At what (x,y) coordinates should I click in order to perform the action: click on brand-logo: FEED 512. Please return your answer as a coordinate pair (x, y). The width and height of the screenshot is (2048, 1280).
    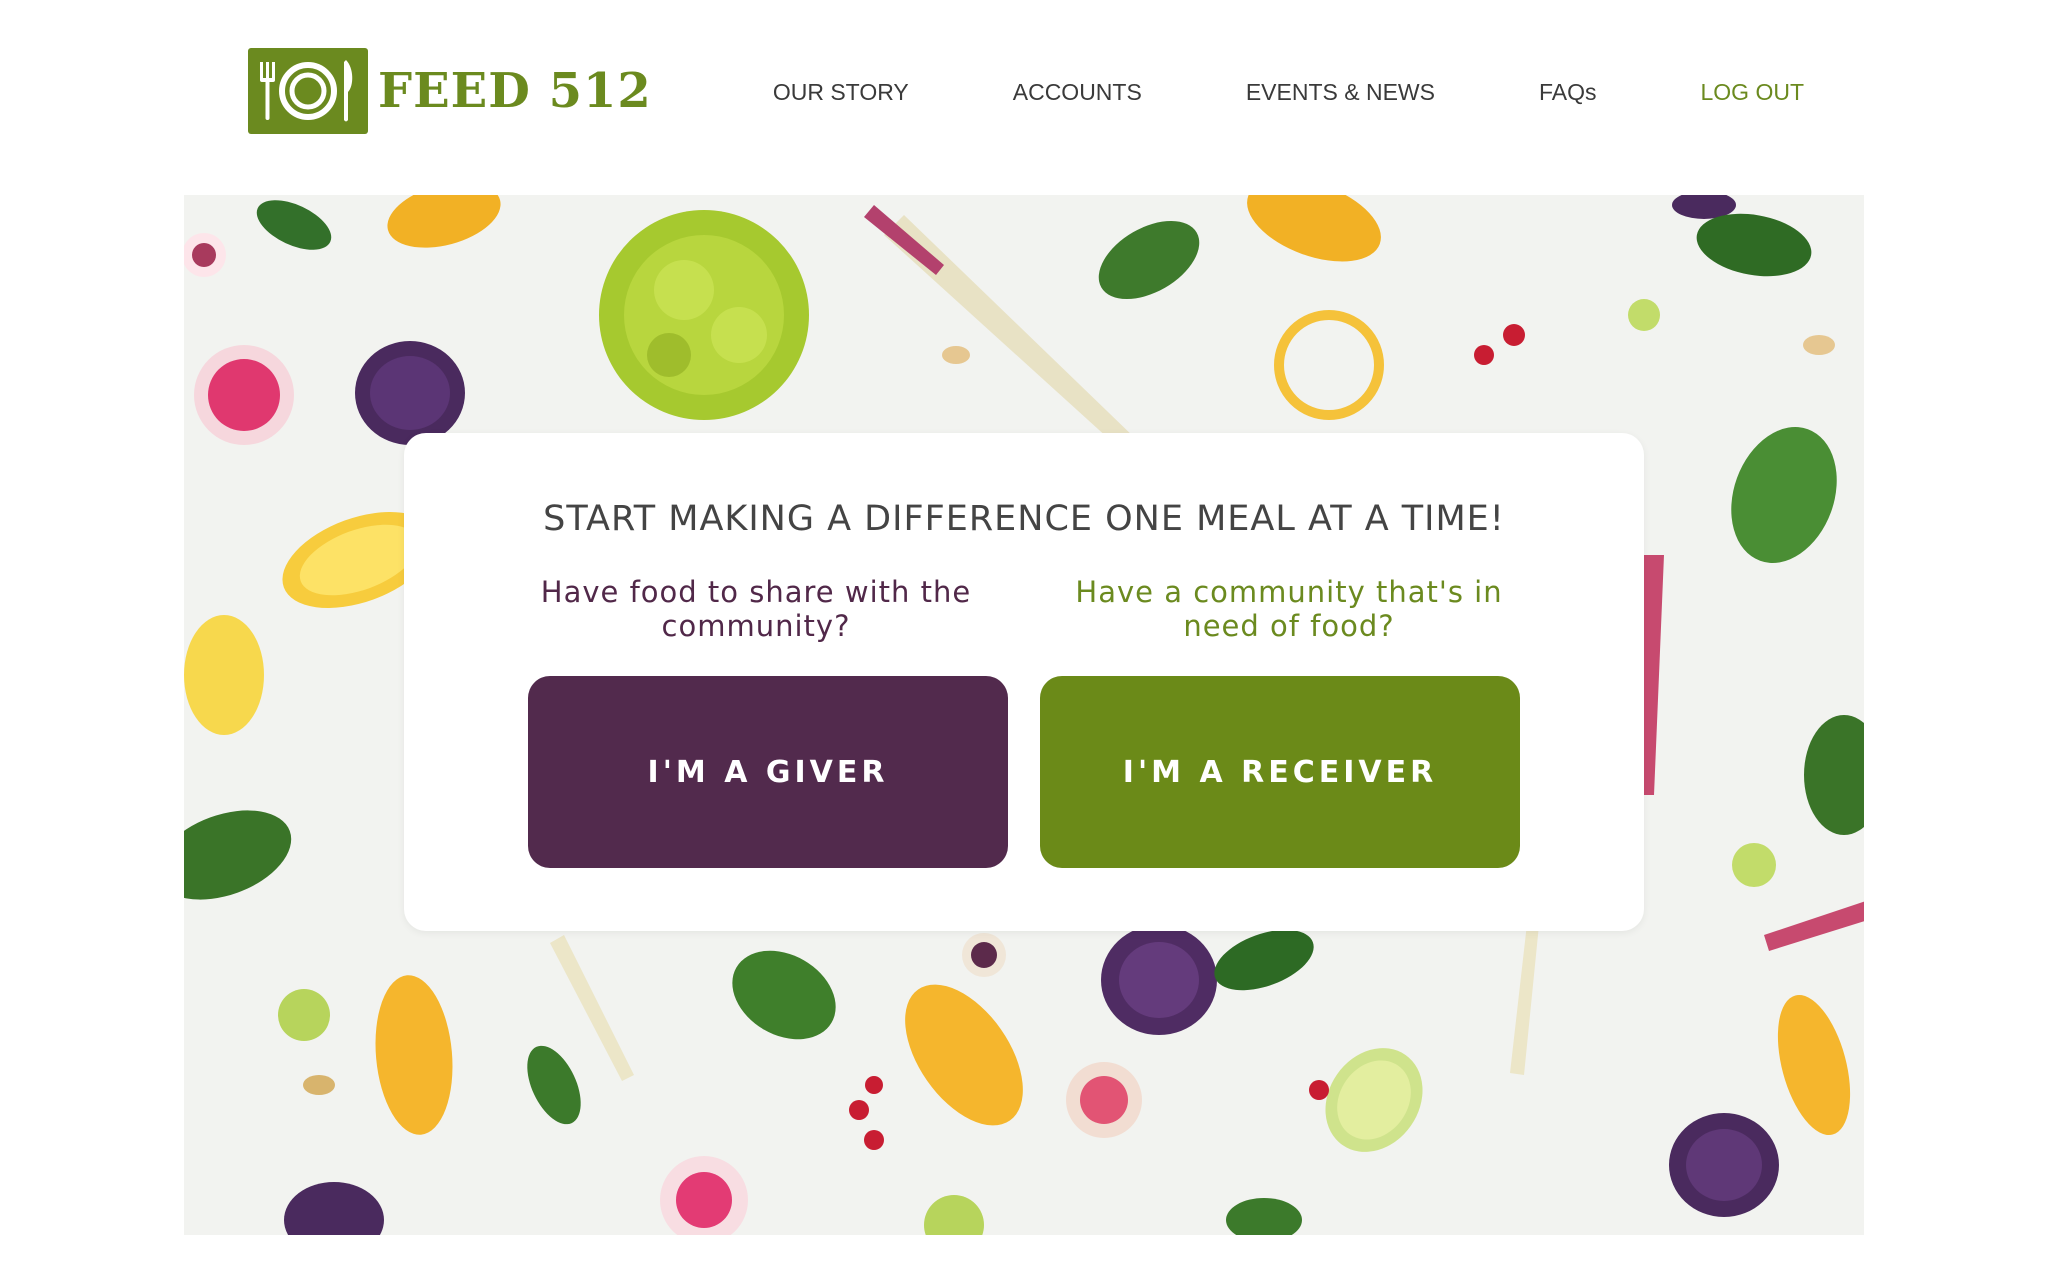
    Looking at the image, I should click on (450, 91).